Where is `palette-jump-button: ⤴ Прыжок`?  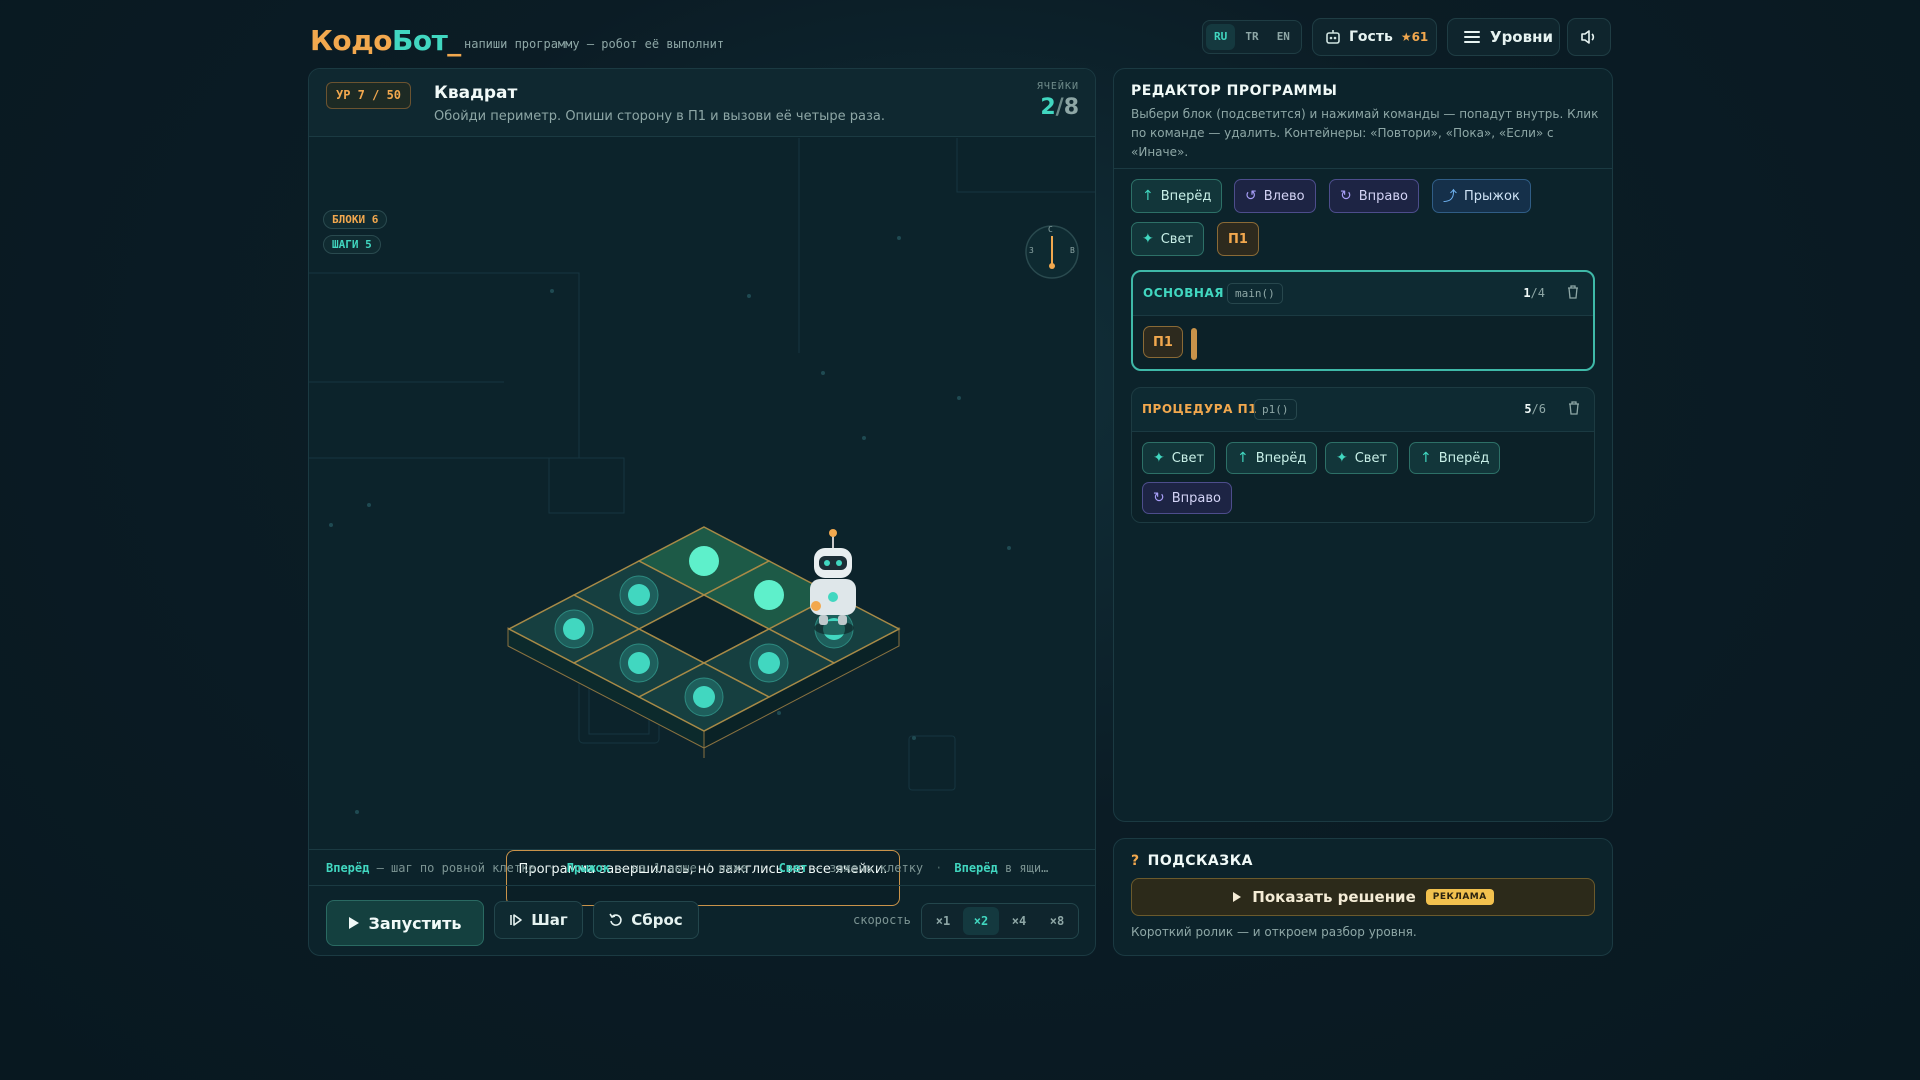
palette-jump-button: ⤴ Прыжок is located at coordinates (1481, 196).